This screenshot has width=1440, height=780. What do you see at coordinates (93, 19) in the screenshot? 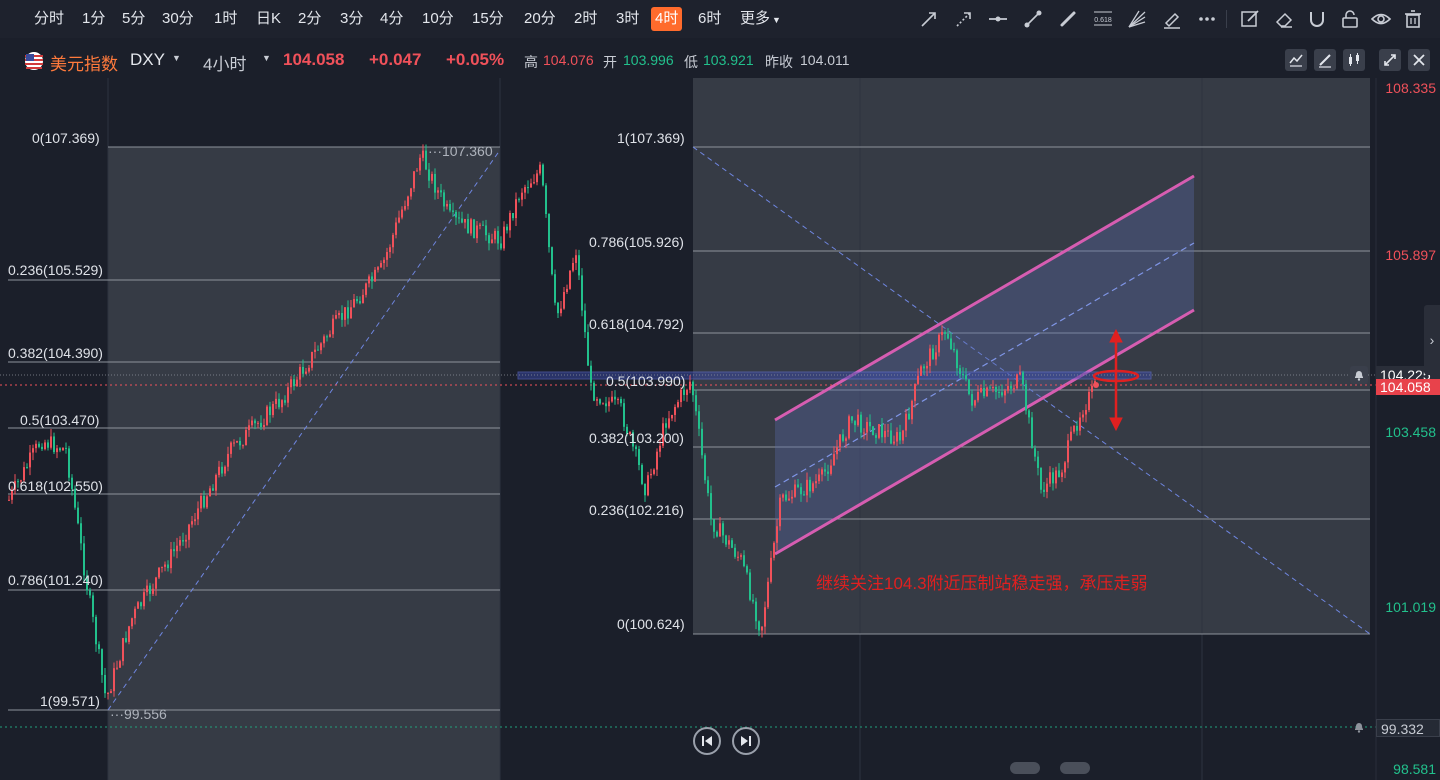
I see `tf-1m: 1分` at bounding box center [93, 19].